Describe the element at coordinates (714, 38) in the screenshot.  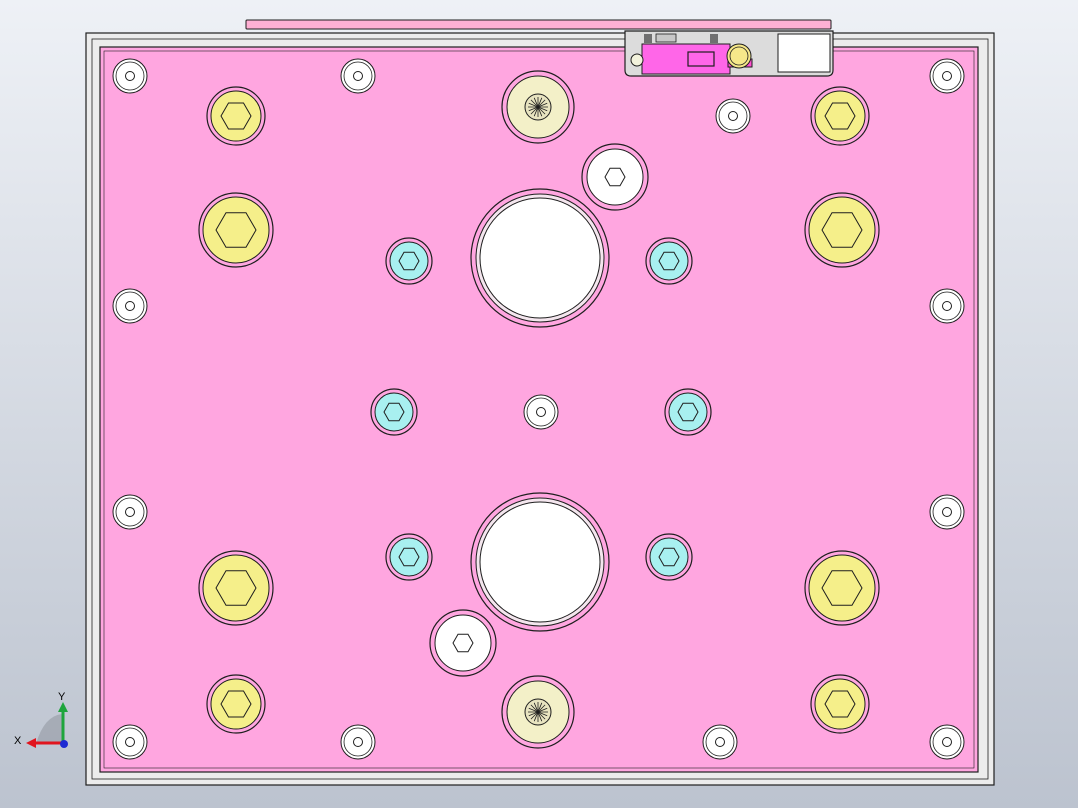
I see `sensor-screw-right` at that location.